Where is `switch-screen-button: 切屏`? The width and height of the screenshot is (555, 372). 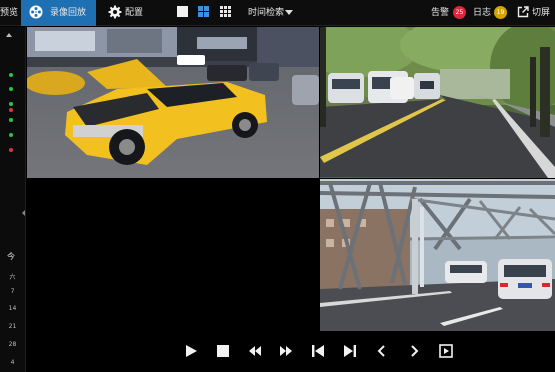 switch-screen-button: 切屏 is located at coordinates (535, 13).